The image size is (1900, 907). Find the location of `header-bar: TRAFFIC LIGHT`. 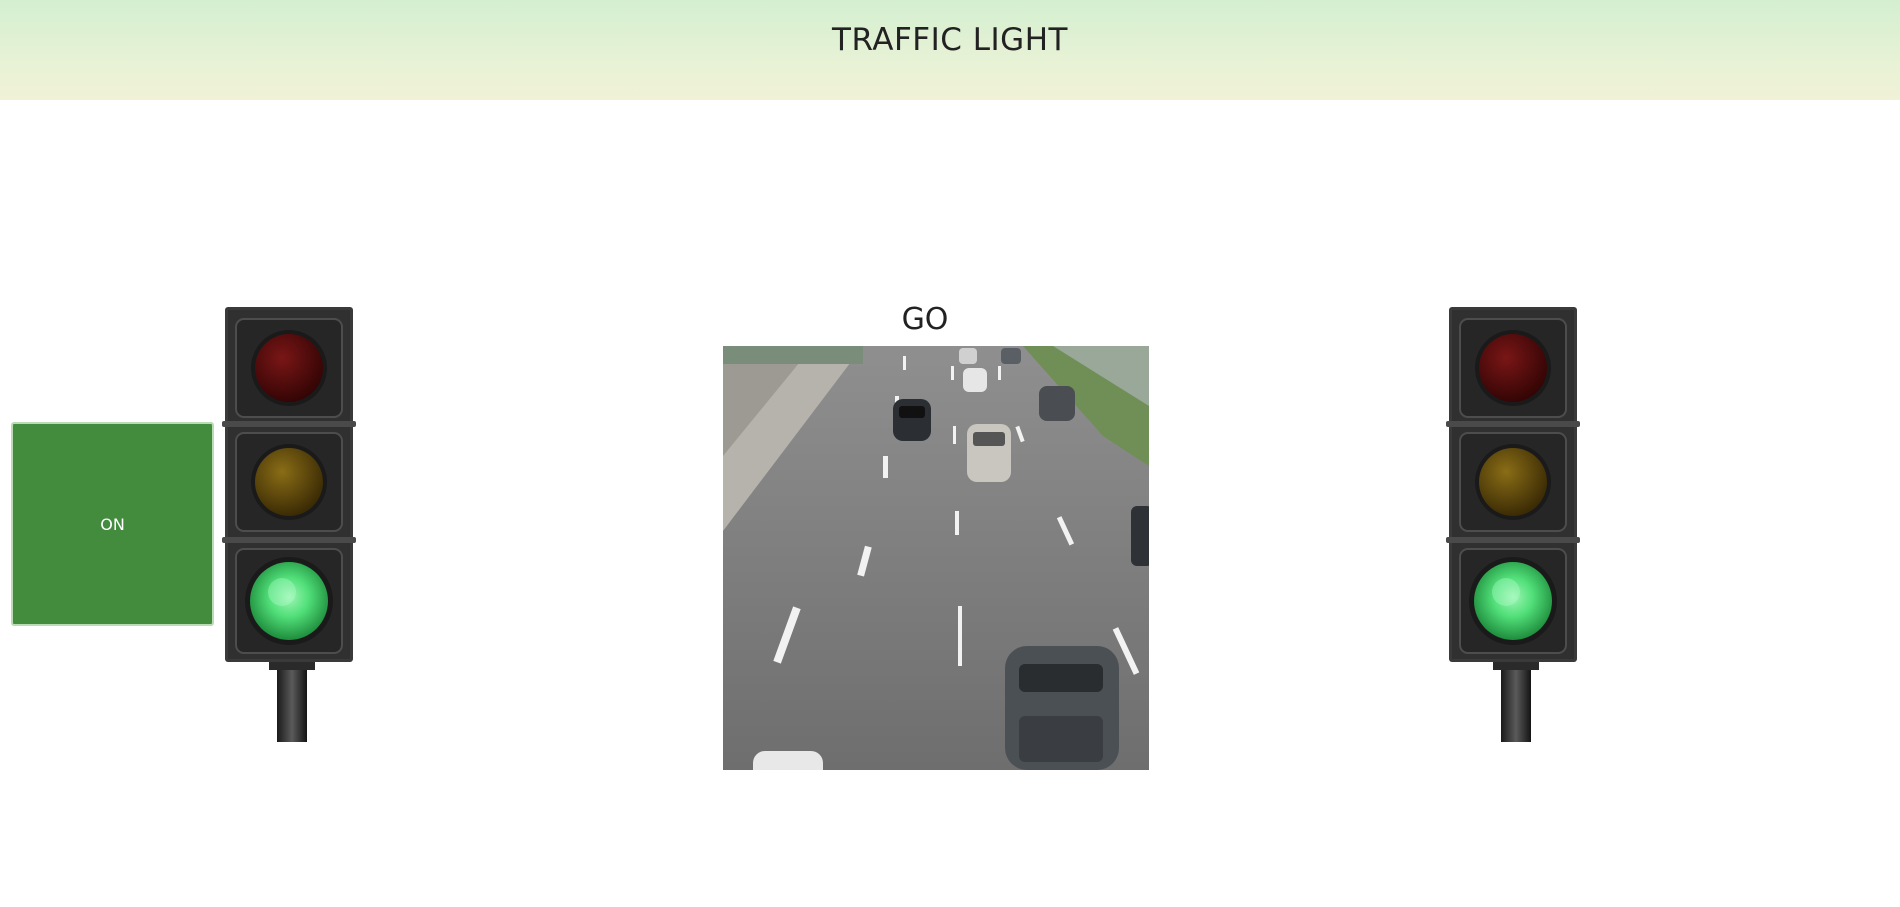

header-bar: TRAFFIC LIGHT is located at coordinates (950, 50).